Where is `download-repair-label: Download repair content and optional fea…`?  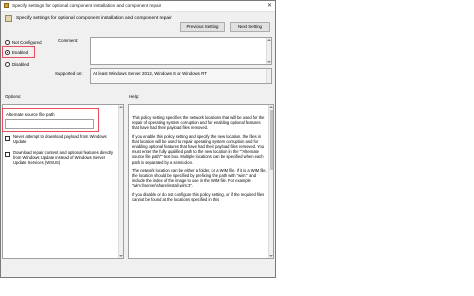 download-repair-label: Download repair content and optional fea… is located at coordinates (63, 157).